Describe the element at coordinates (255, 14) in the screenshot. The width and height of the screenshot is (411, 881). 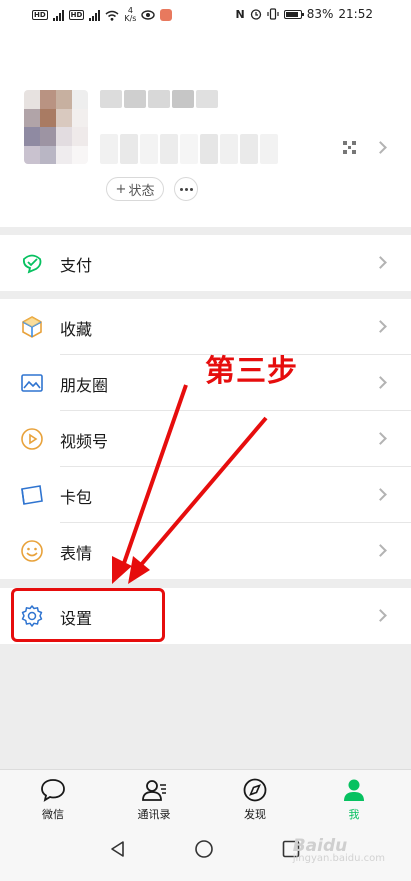
I see `alarm-icon` at that location.